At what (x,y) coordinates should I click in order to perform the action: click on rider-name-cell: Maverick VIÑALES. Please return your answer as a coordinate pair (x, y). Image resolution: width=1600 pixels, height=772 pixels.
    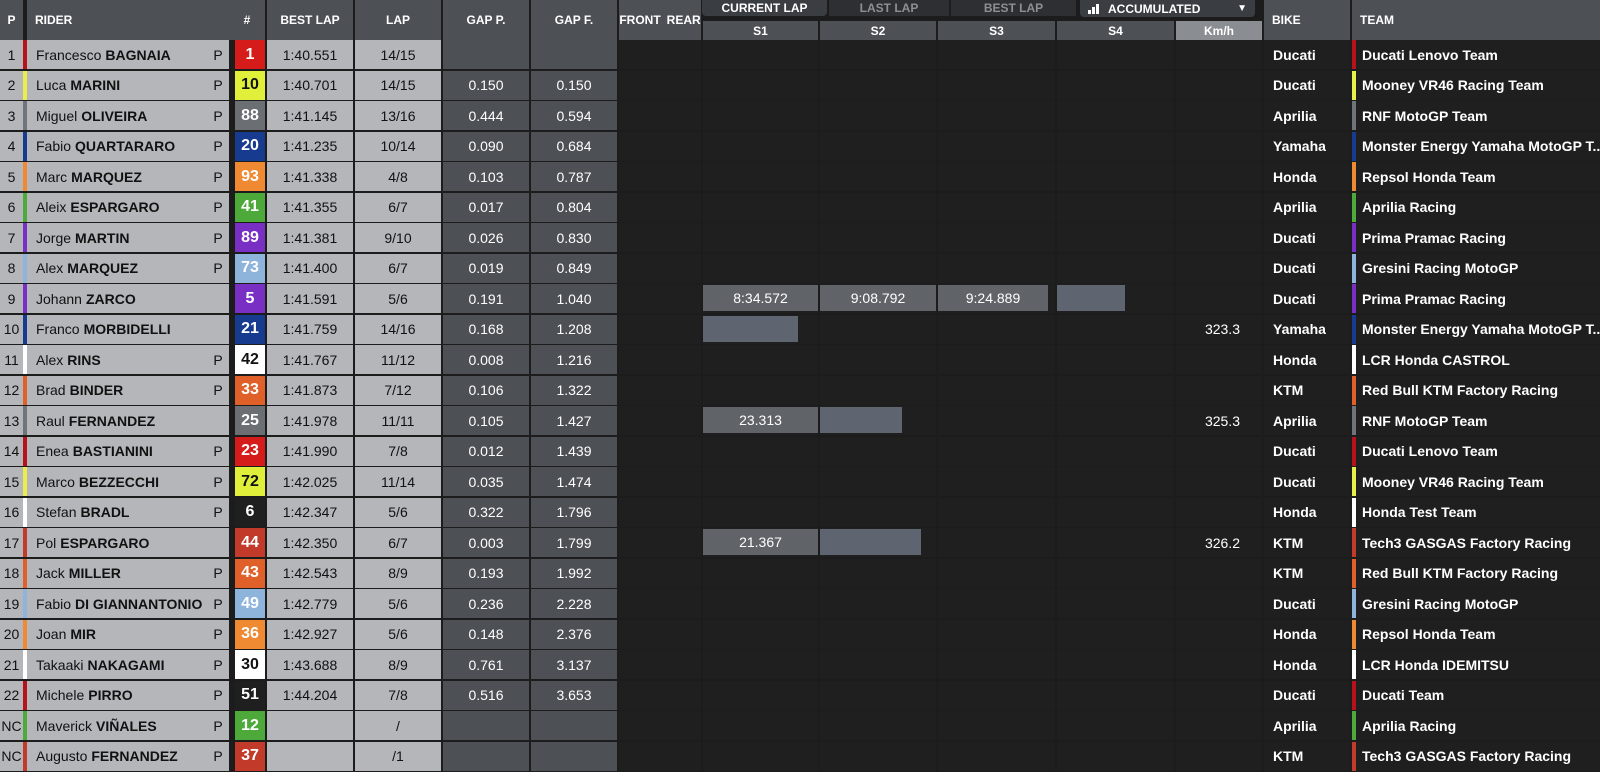
    Looking at the image, I should click on (128, 725).